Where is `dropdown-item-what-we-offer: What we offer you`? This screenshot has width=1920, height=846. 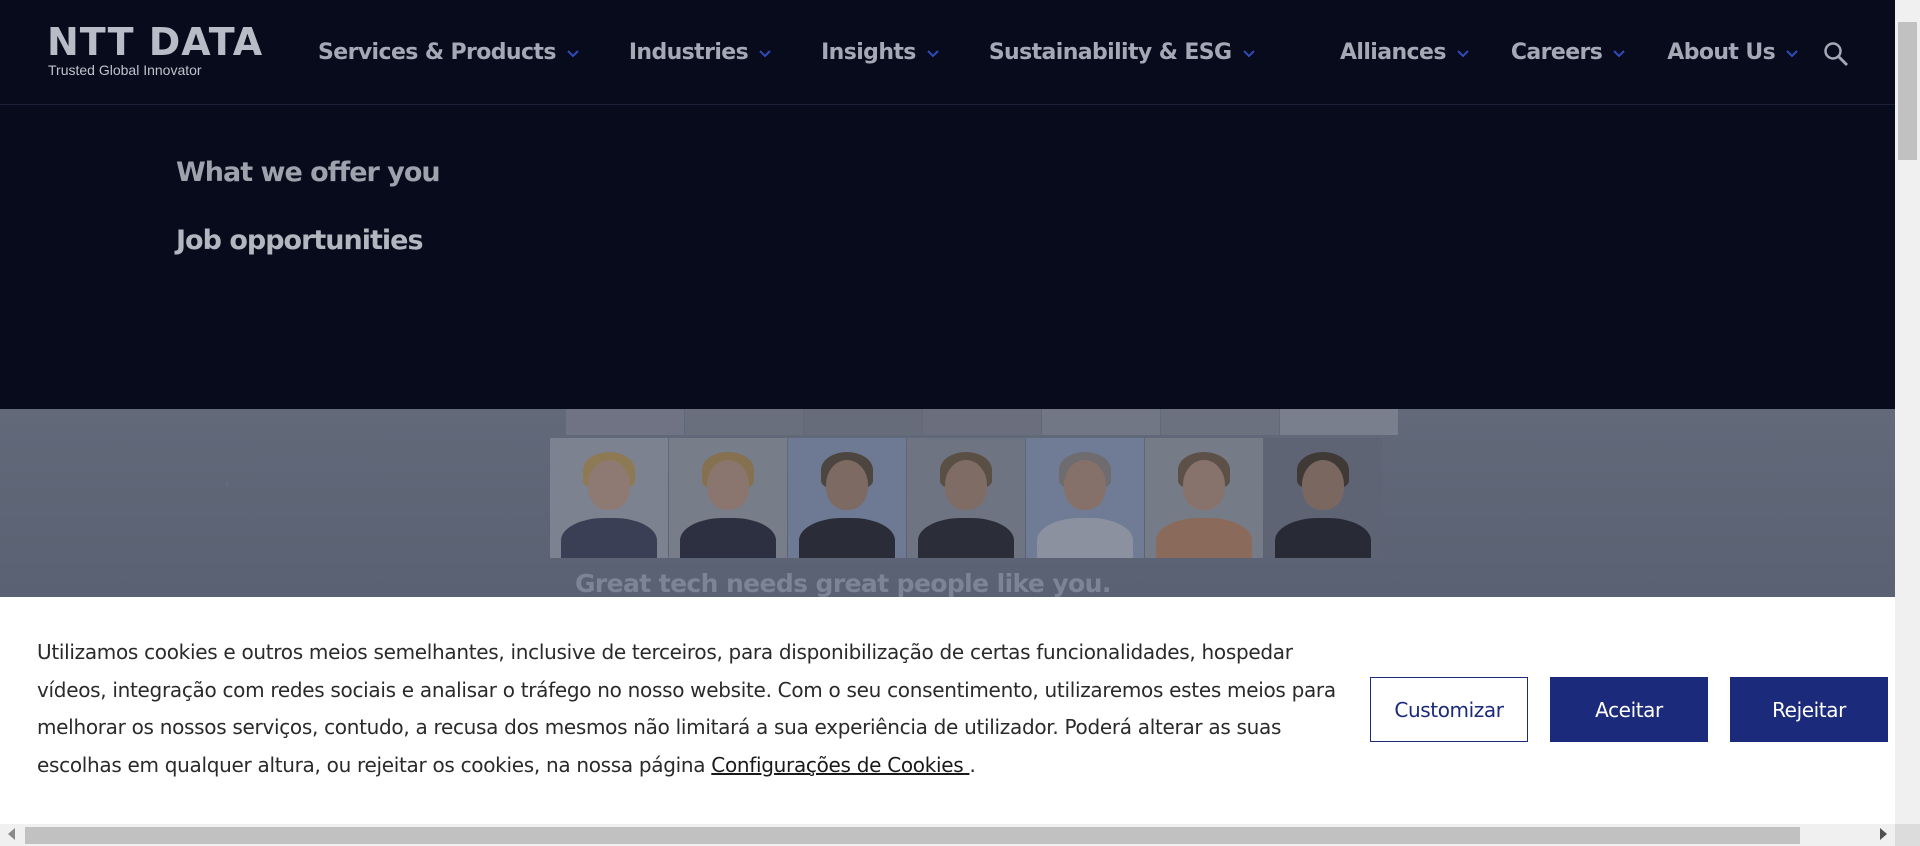 dropdown-item-what-we-offer: What we offer you is located at coordinates (308, 172).